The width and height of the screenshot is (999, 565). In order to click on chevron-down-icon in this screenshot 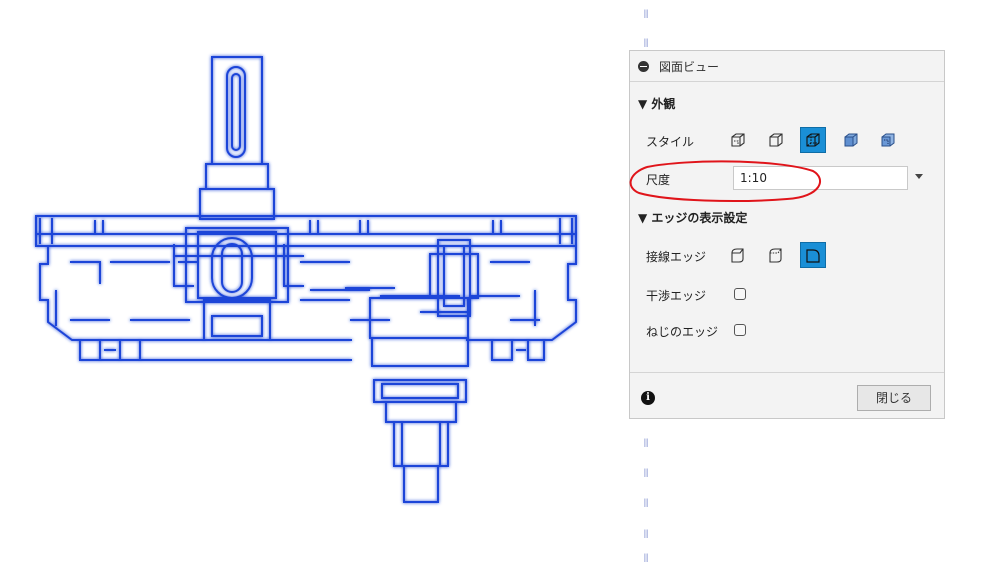, I will do `click(919, 176)`.